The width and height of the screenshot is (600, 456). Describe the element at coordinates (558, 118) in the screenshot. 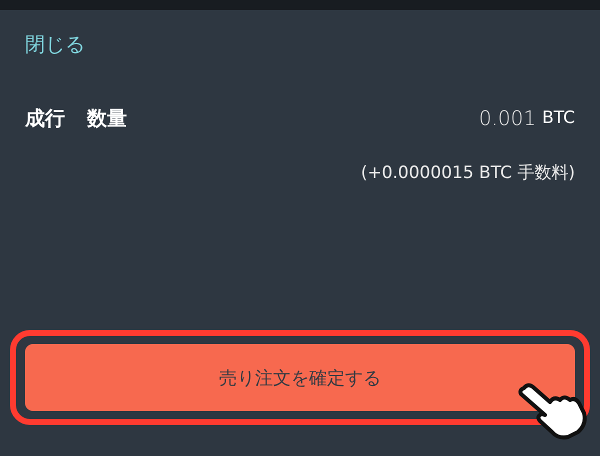

I see `currency-unit: BTC` at that location.